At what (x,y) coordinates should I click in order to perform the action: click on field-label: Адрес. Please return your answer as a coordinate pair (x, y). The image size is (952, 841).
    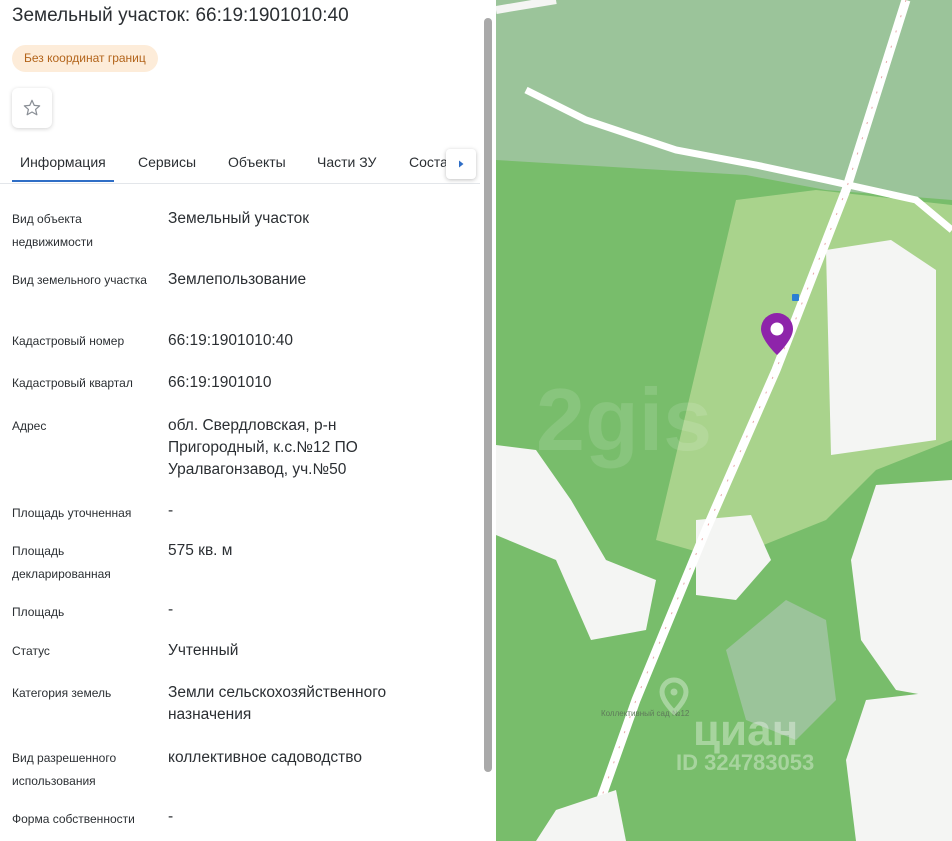
    Looking at the image, I should click on (29, 426).